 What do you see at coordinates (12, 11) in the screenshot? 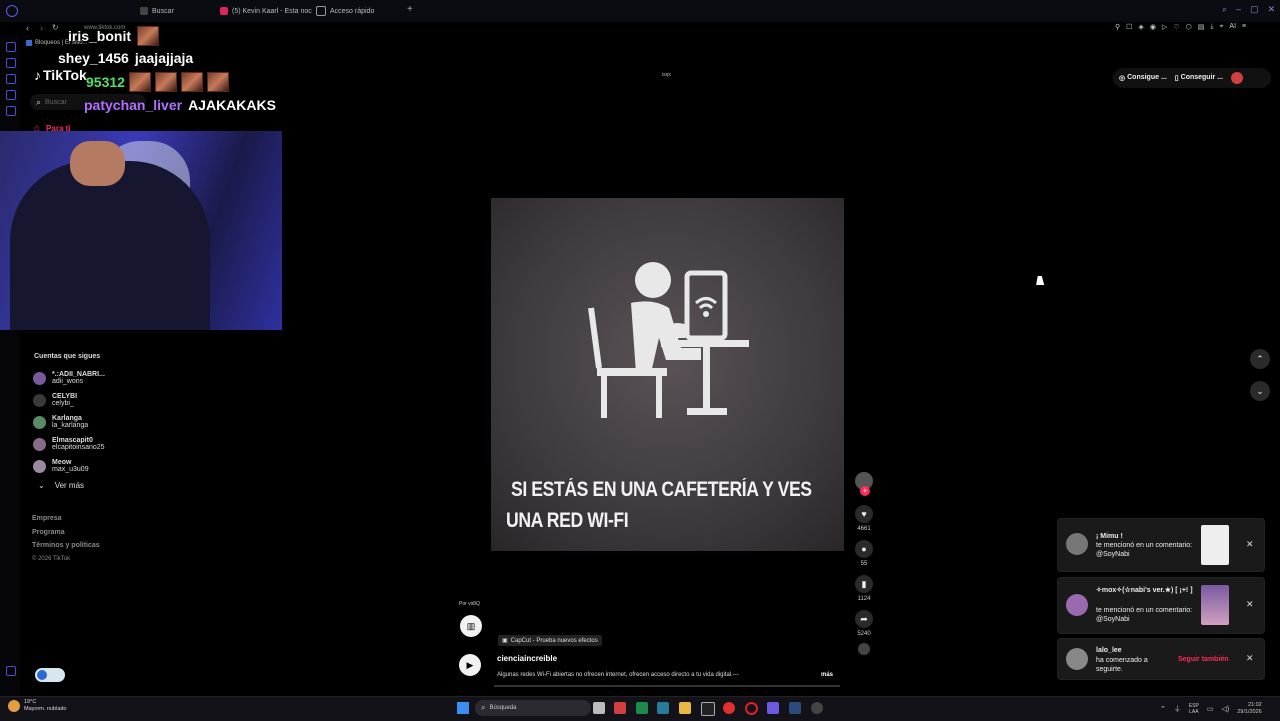
I see `browser-logo-icon` at bounding box center [12, 11].